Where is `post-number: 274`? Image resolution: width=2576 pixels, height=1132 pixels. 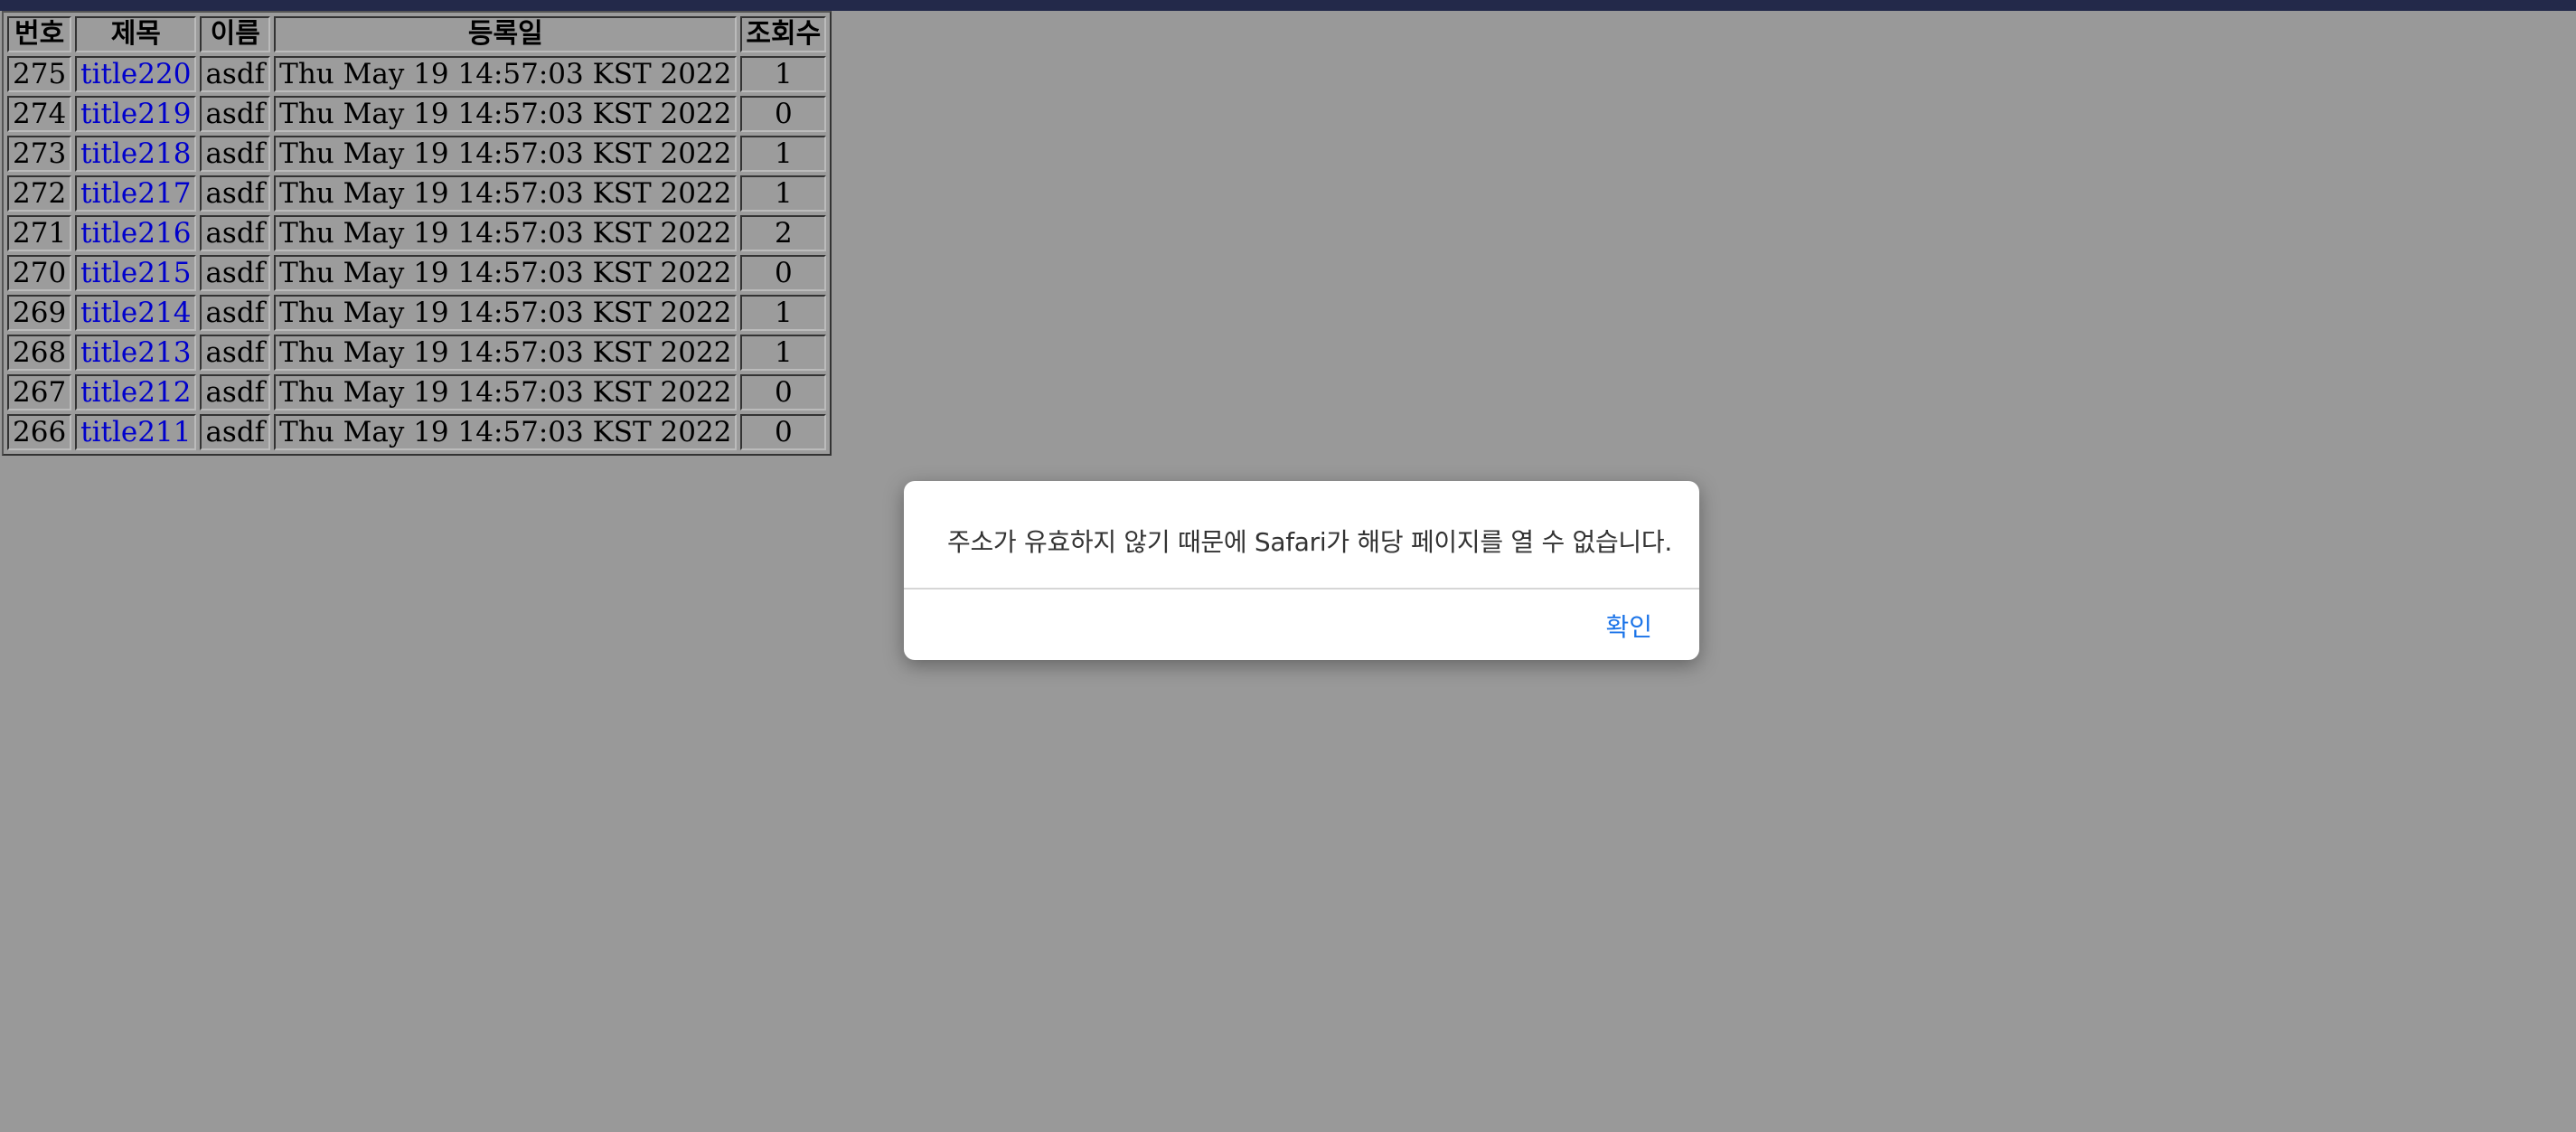 post-number: 274 is located at coordinates (39, 114).